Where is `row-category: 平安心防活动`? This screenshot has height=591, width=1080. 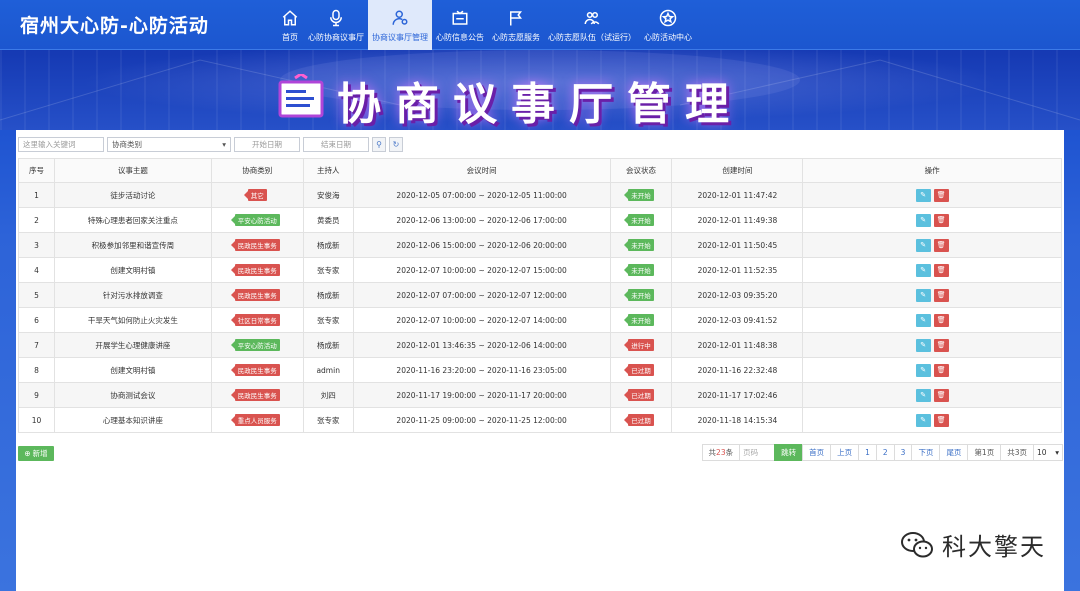
row-category: 平安心防活动 is located at coordinates (257, 345).